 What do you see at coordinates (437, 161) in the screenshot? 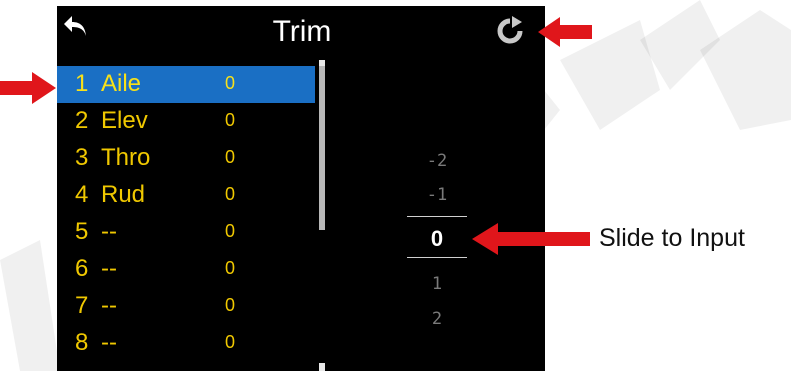
I see `picker-option: -2` at bounding box center [437, 161].